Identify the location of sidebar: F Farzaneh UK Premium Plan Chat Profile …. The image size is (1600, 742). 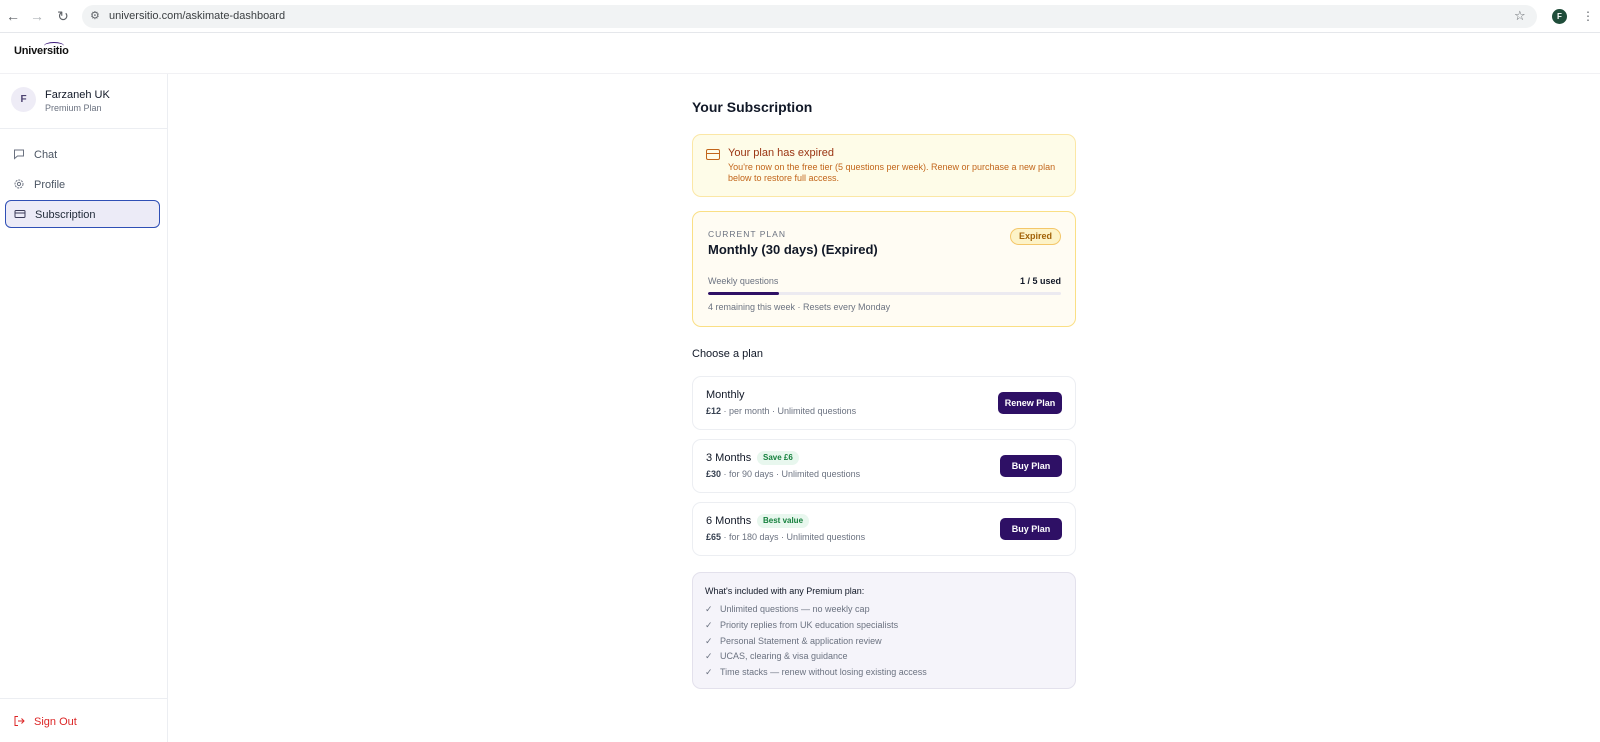
(84, 408).